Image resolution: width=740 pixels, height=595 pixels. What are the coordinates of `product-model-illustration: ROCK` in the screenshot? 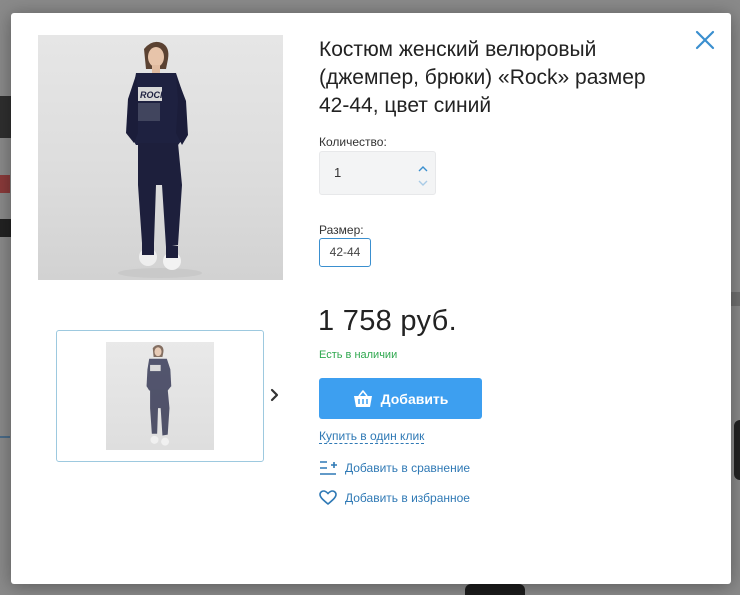 It's located at (160, 159).